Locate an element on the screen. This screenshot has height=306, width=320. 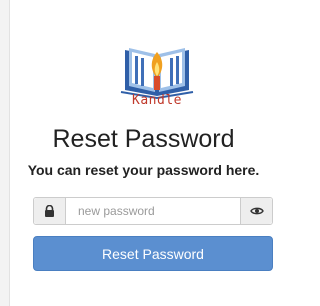
lock-icon is located at coordinates (50, 211).